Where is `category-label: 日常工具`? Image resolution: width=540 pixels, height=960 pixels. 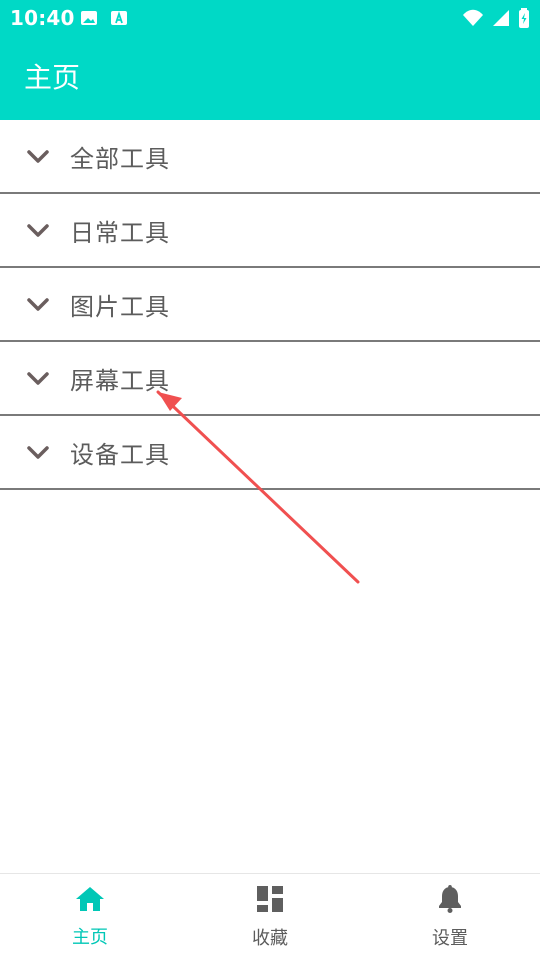
category-label: 日常工具 is located at coordinates (120, 232).